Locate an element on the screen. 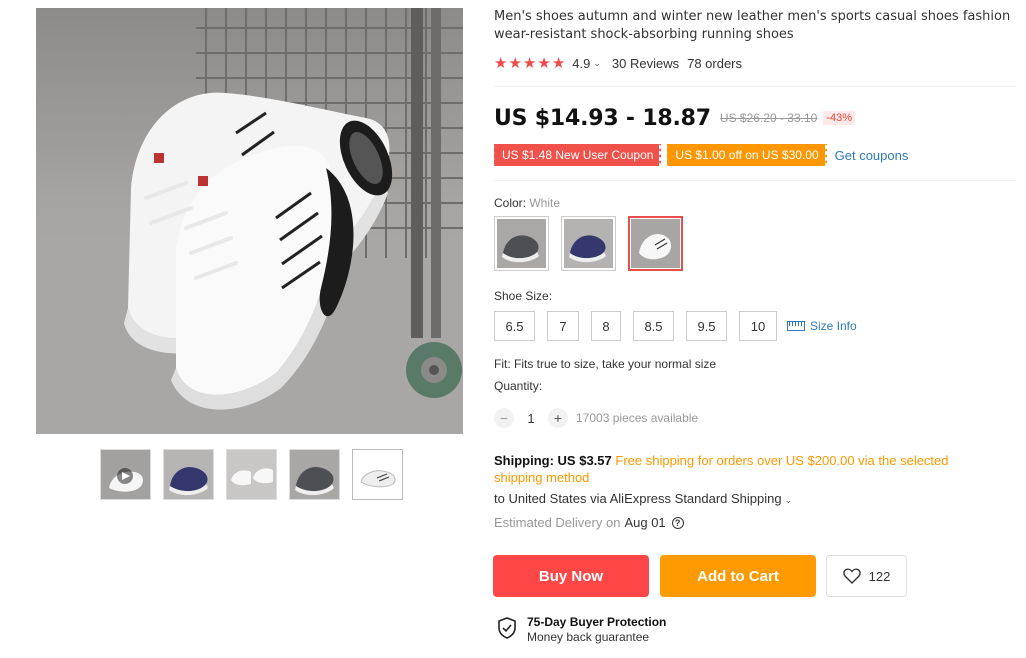 The image size is (1026, 658). store-coupon: US $1.00 off on US $30.00 is located at coordinates (747, 155).